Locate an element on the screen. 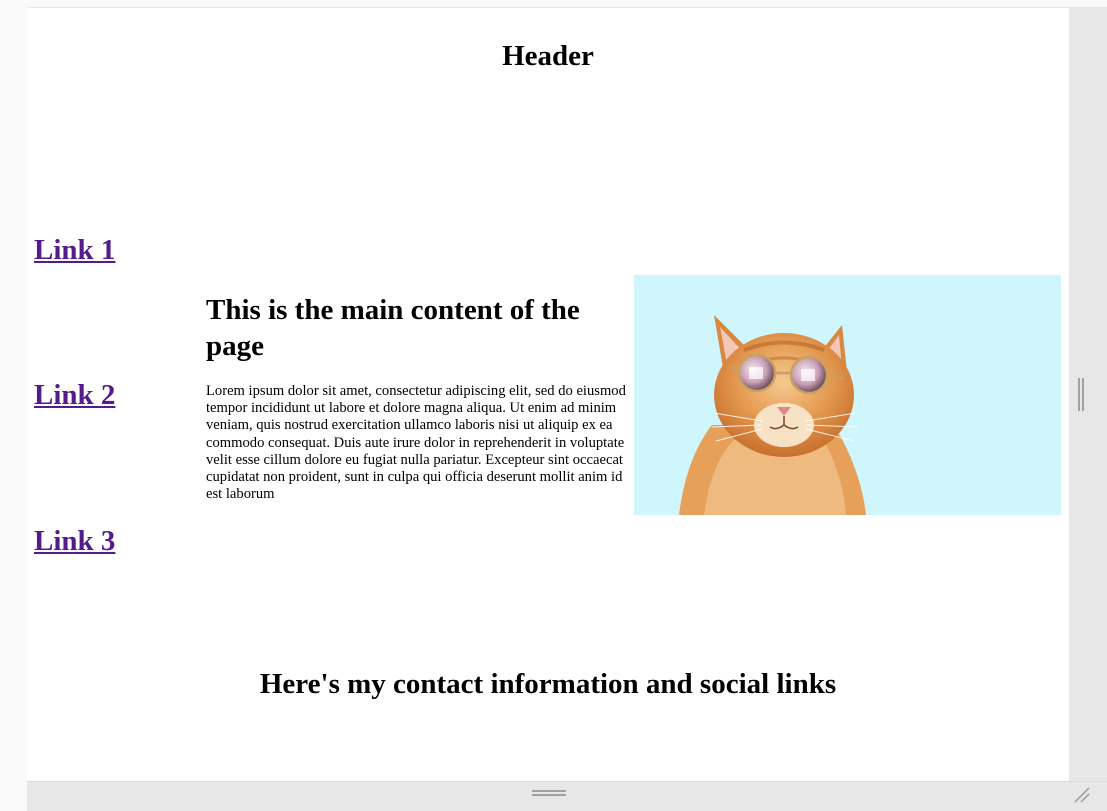 The image size is (1107, 811). page-header: Header is located at coordinates (548, 56).